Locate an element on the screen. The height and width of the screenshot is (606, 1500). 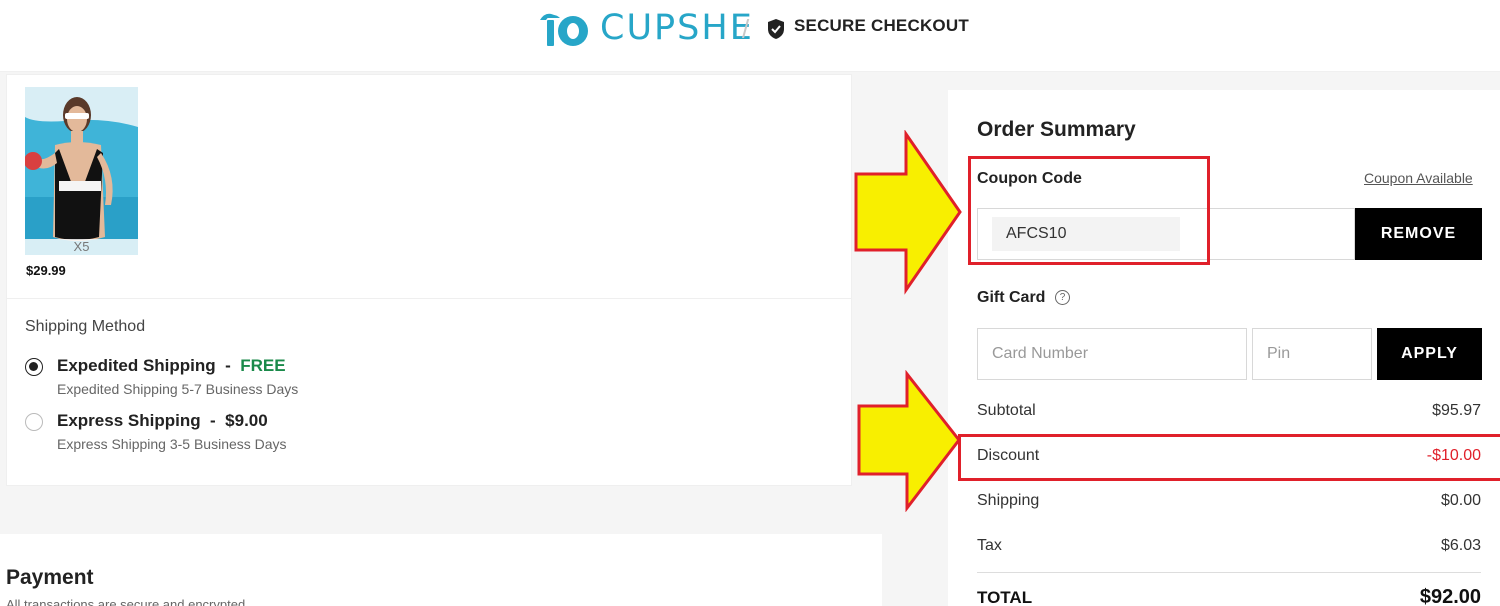
express-shipping-radio is located at coordinates (34, 422).